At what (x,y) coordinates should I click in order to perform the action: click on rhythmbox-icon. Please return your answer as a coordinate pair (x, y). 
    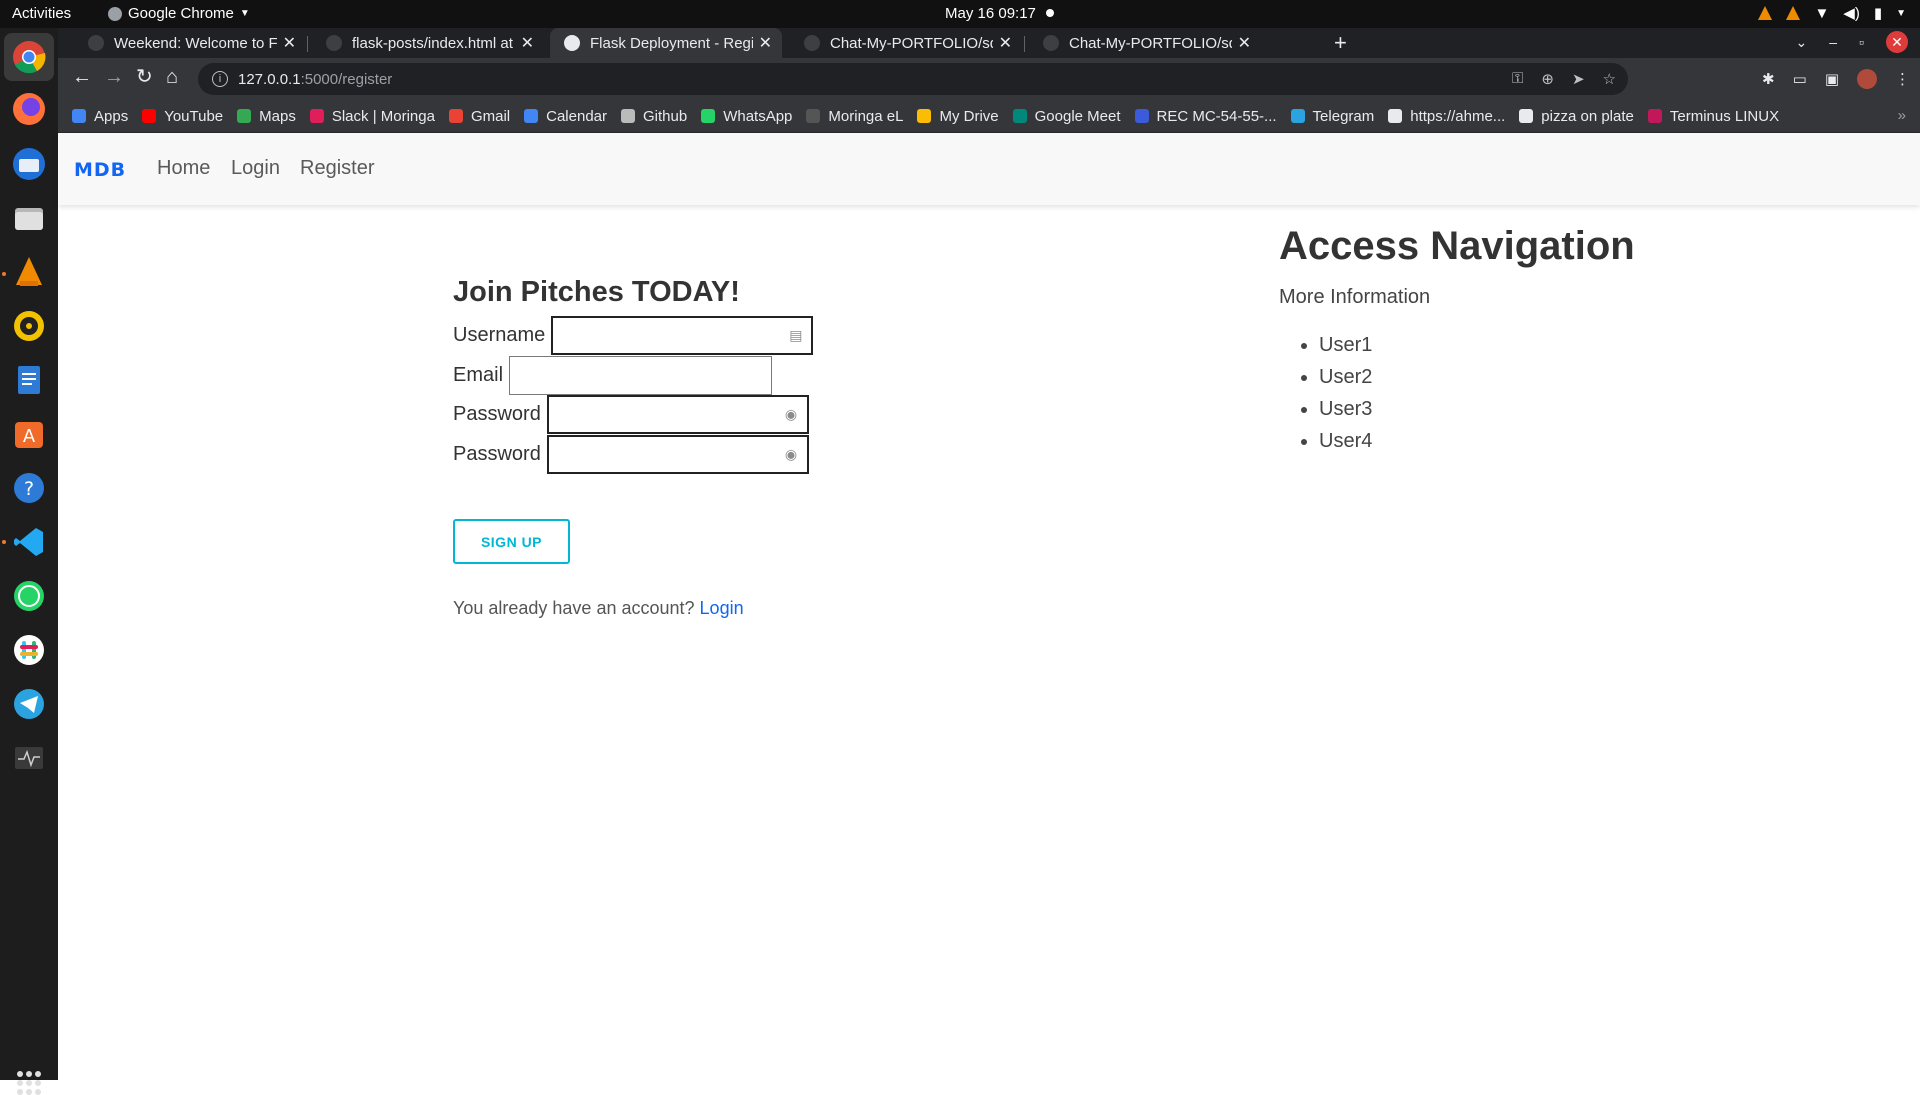
    Looking at the image, I should click on (29, 326).